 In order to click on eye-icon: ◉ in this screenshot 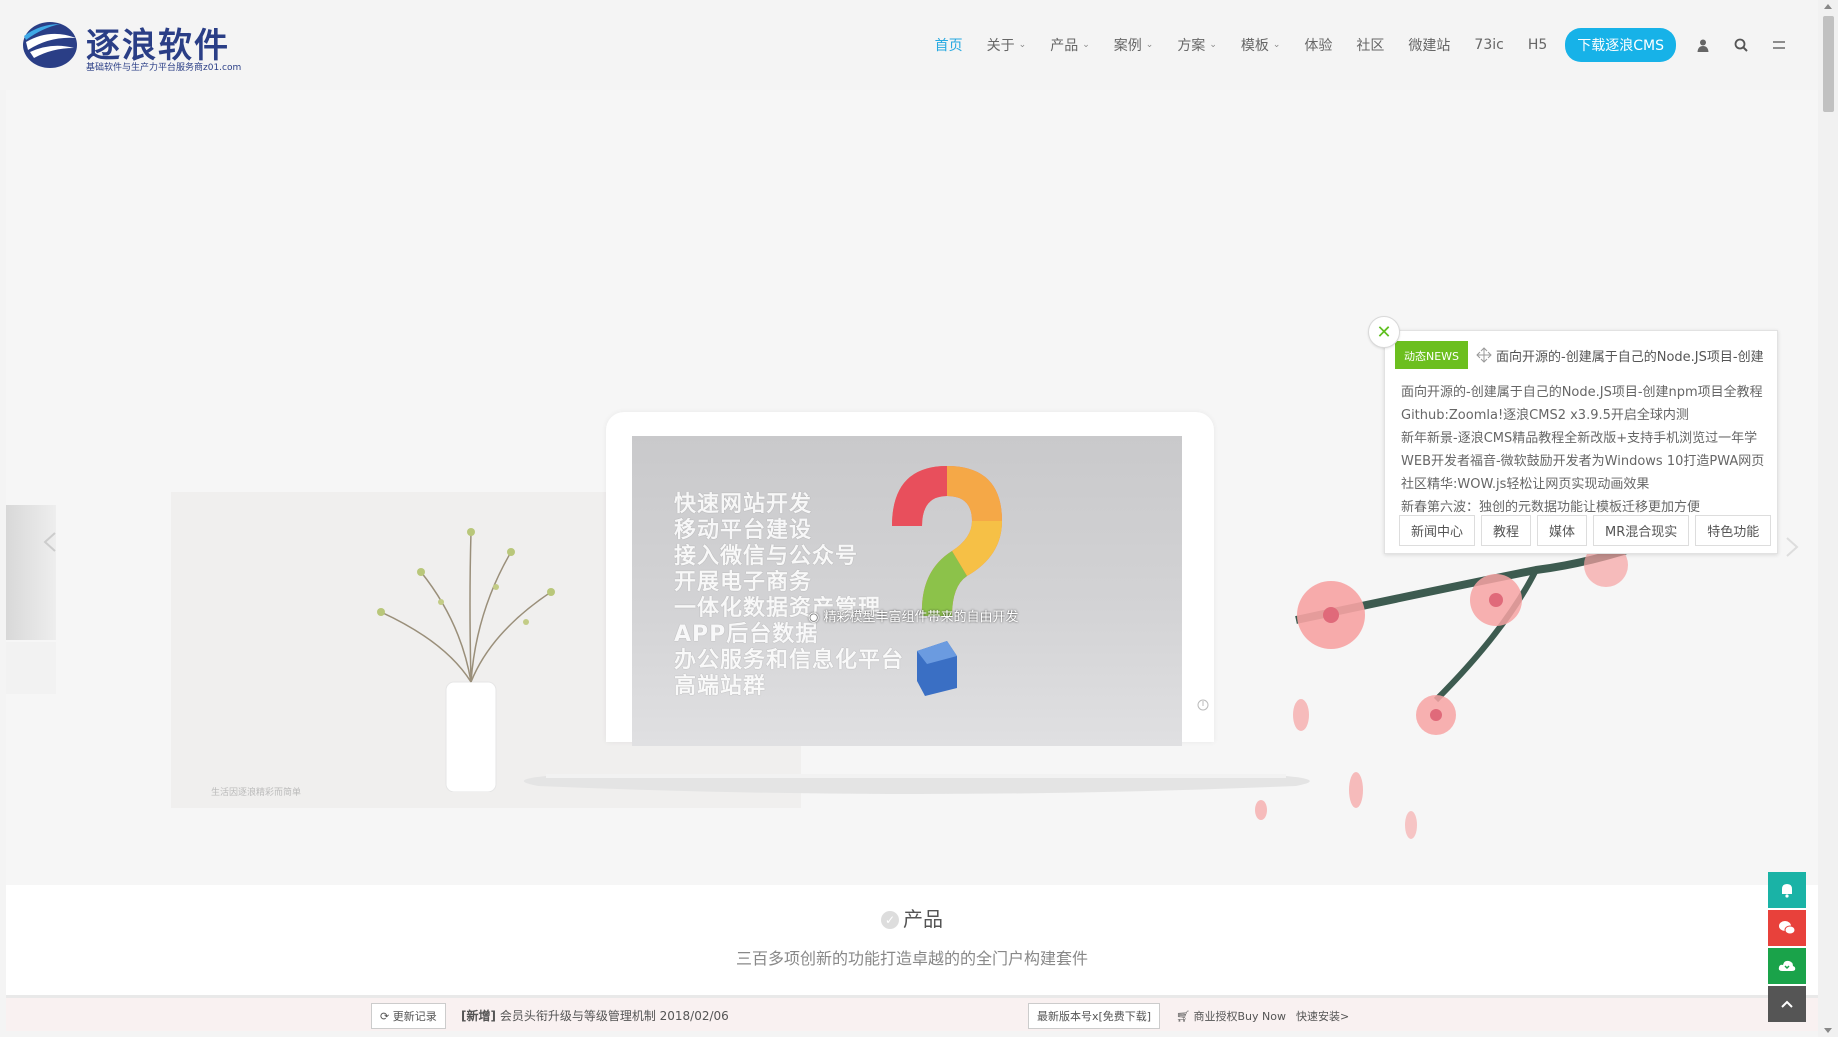, I will do `click(816, 617)`.